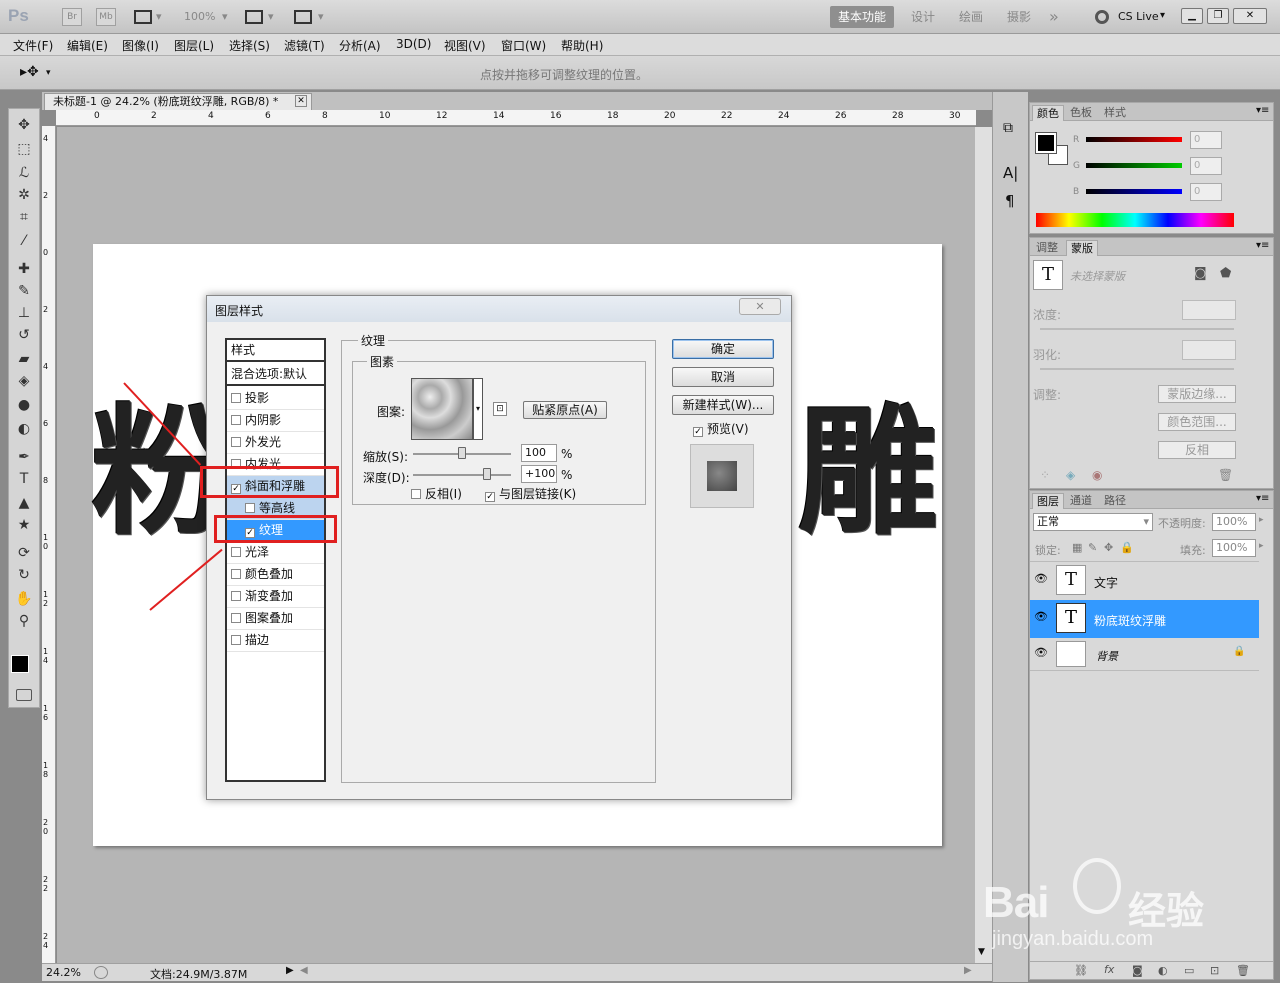 This screenshot has width=1280, height=983. Describe the element at coordinates (290, 970) in the screenshot. I see `status-menu-arrow-icon: ▶` at that location.